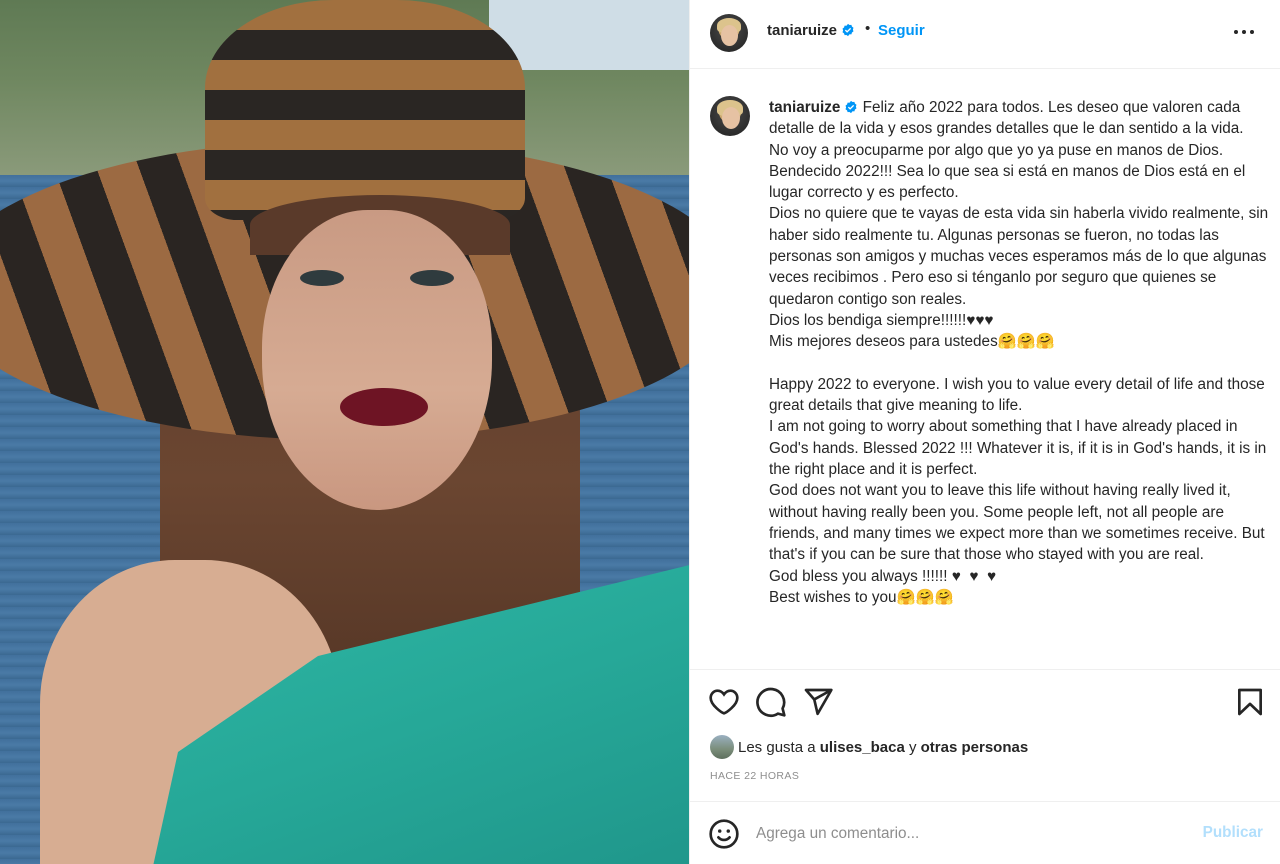 The height and width of the screenshot is (864, 1280). Describe the element at coordinates (1246, 31) in the screenshot. I see `more-options-icon` at that location.